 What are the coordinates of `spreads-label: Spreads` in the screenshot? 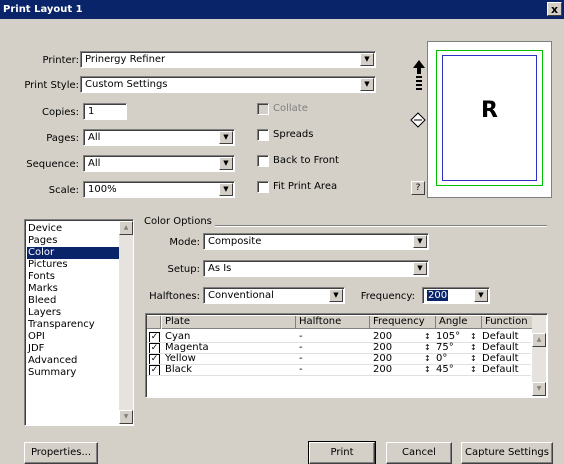 It's located at (293, 134).